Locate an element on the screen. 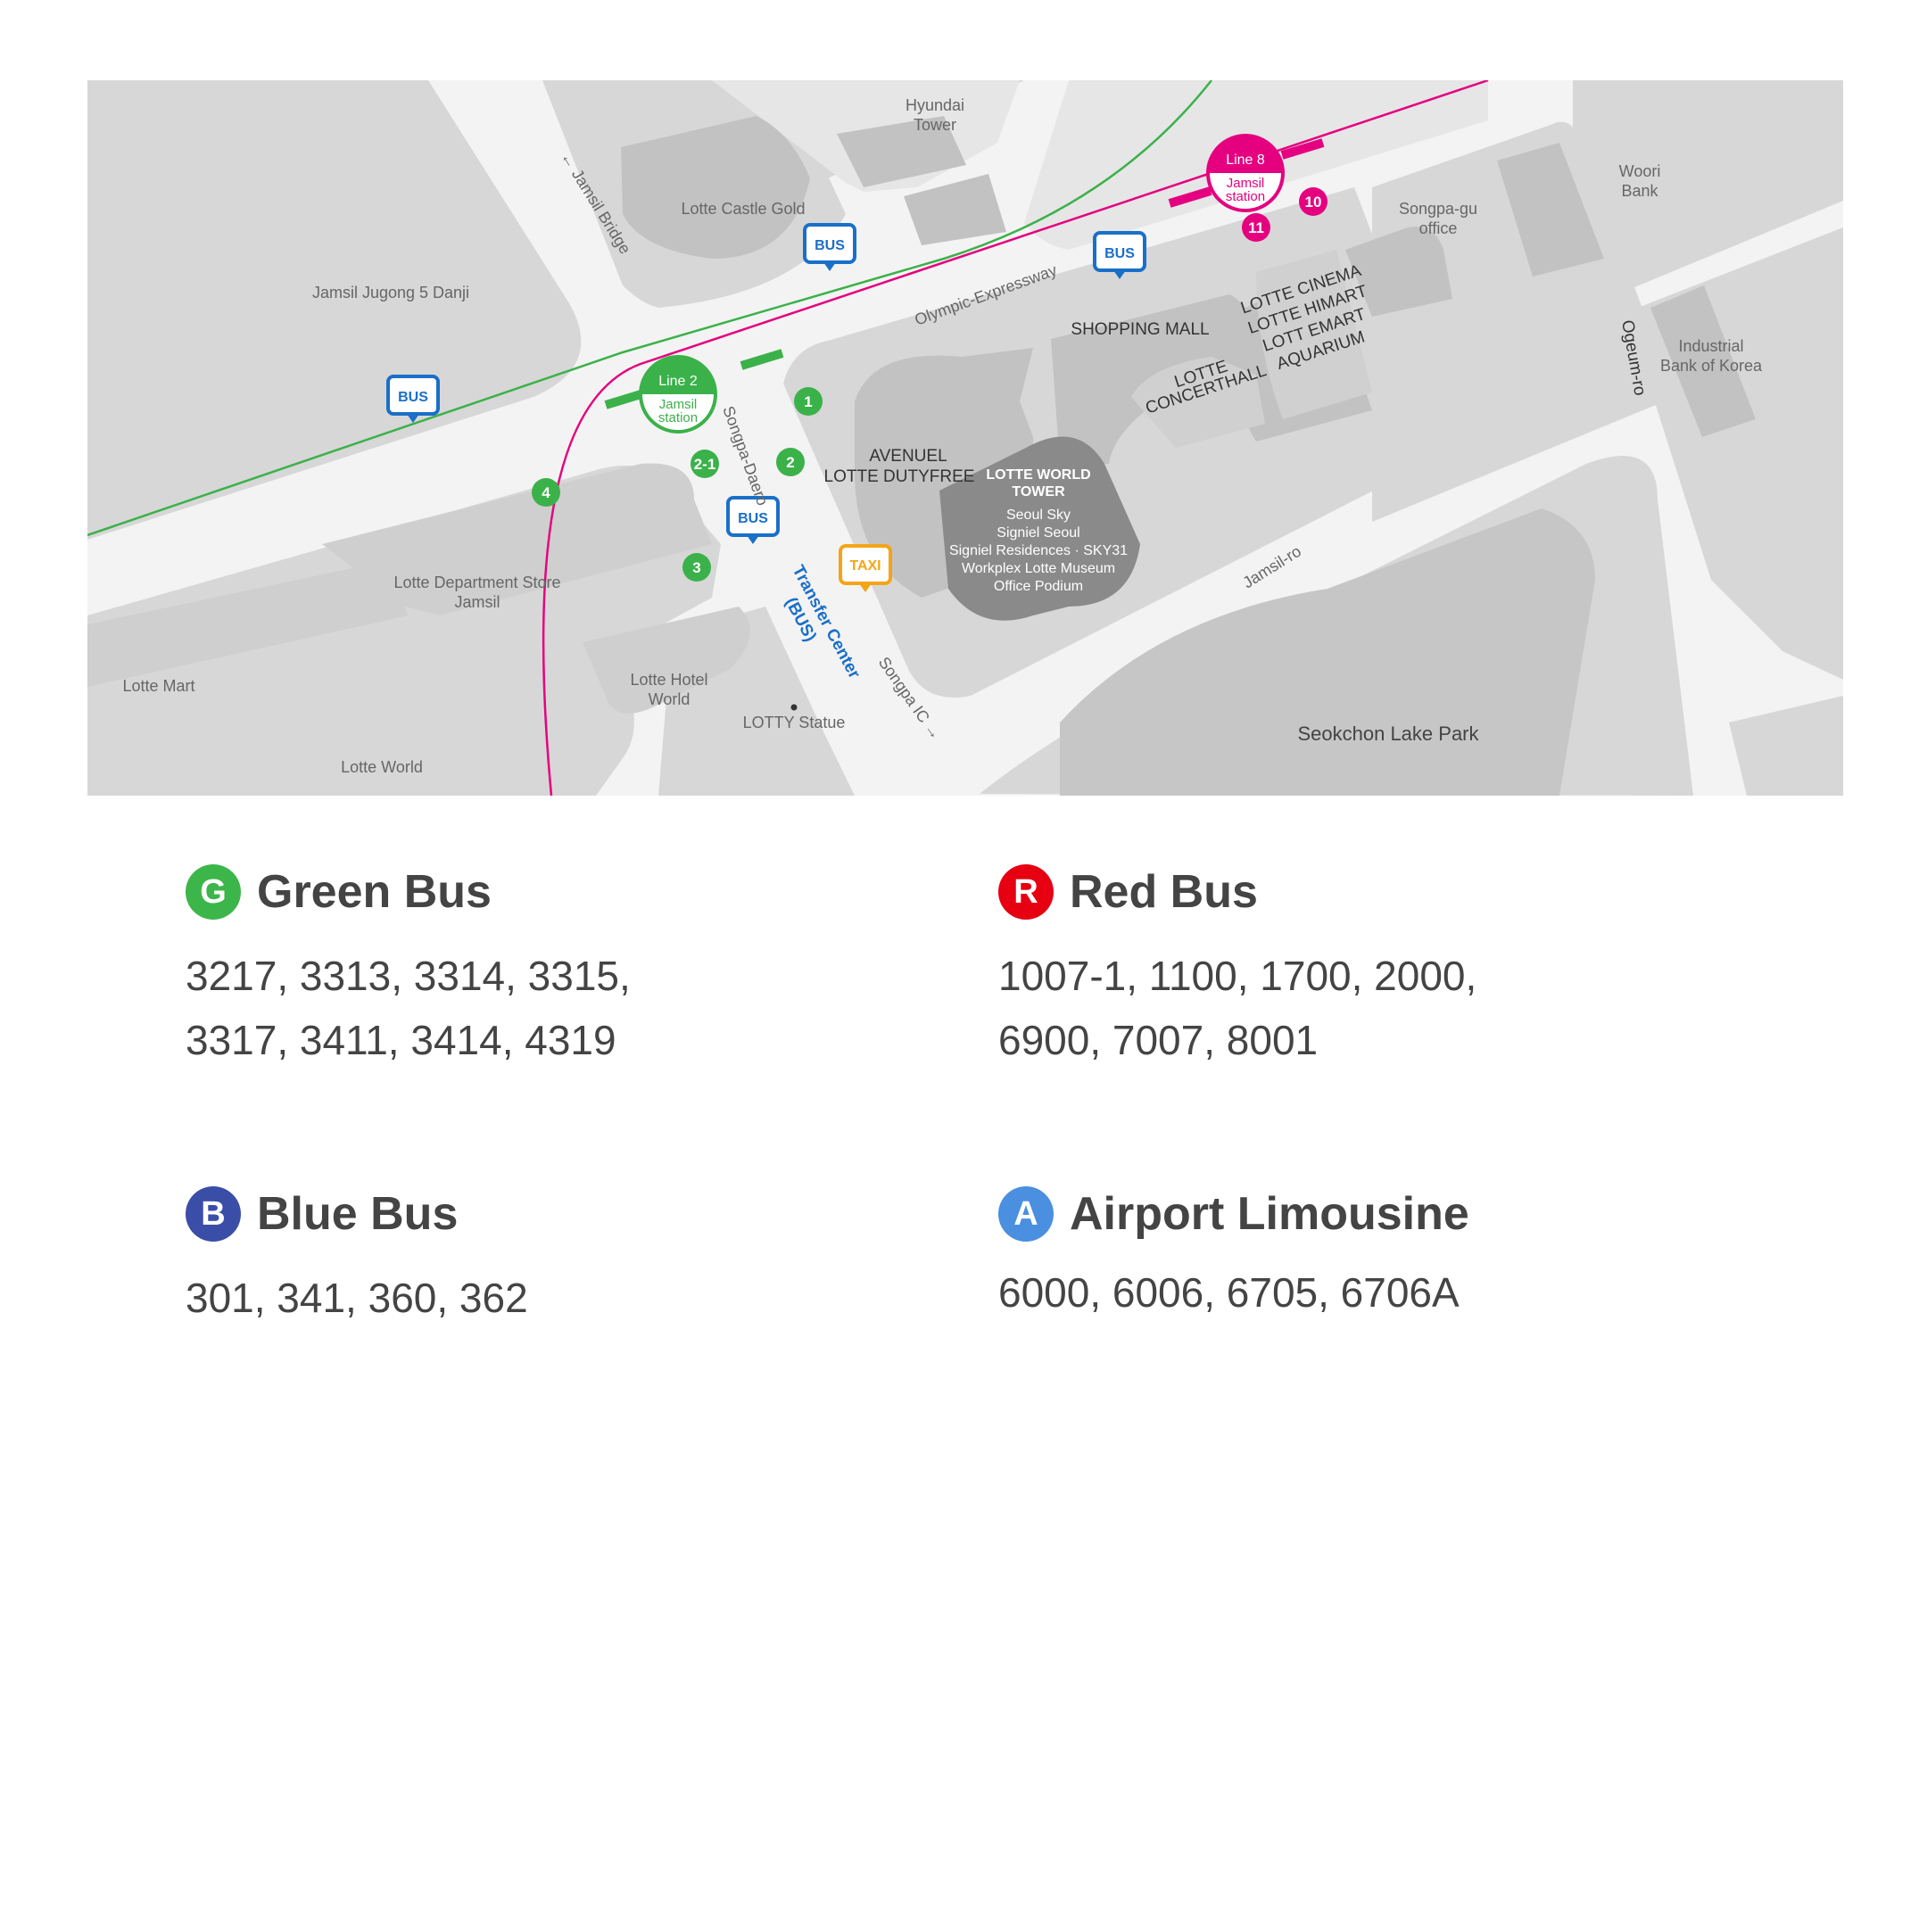 The height and width of the screenshot is (1932, 1927). lotte-castle-gold-label: Lotte Castle Gold is located at coordinates (743, 209).